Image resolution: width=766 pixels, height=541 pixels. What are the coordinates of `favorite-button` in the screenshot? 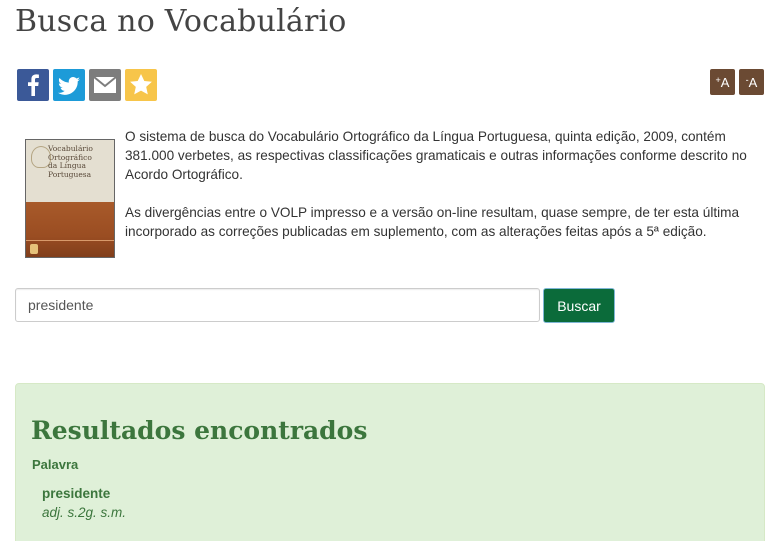 It's located at (141, 85).